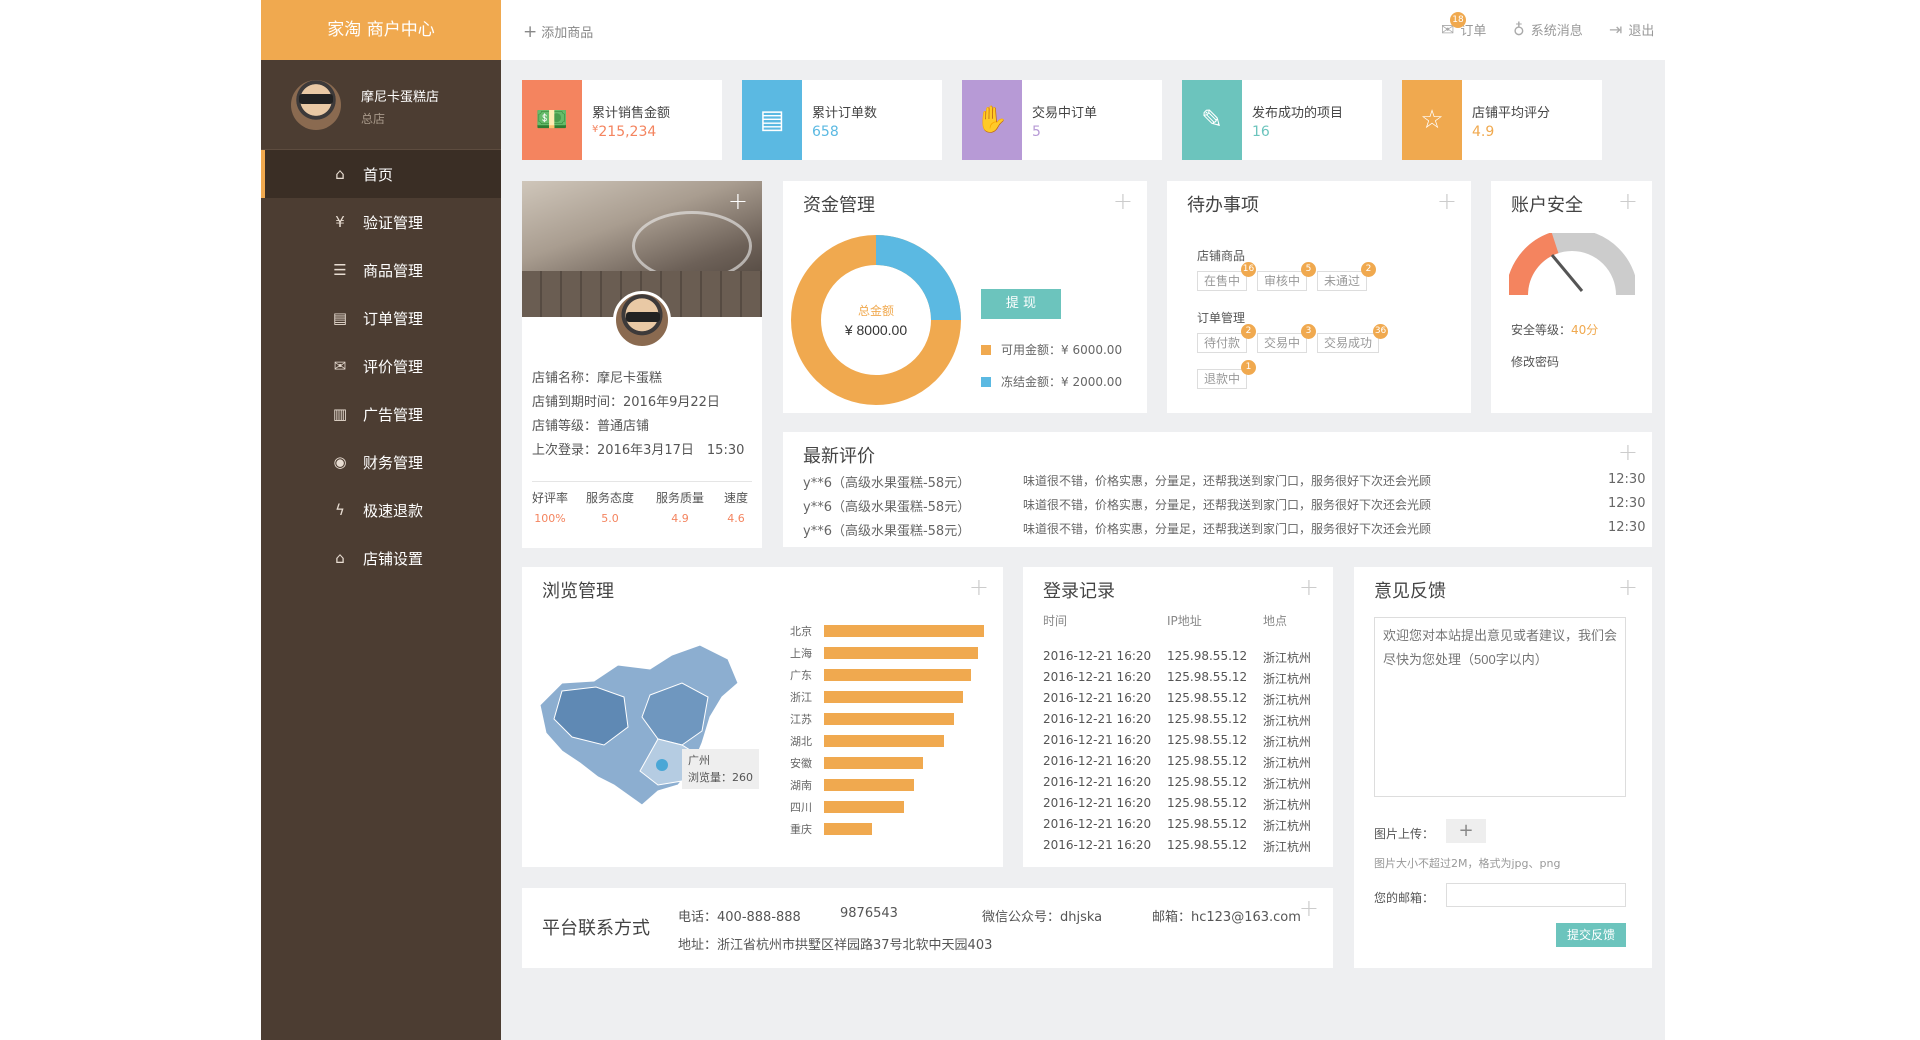 The width and height of the screenshot is (1920, 1040). Describe the element at coordinates (842, 120) in the screenshot. I see `stat-card-1: ▤ 累计订单数 658` at that location.